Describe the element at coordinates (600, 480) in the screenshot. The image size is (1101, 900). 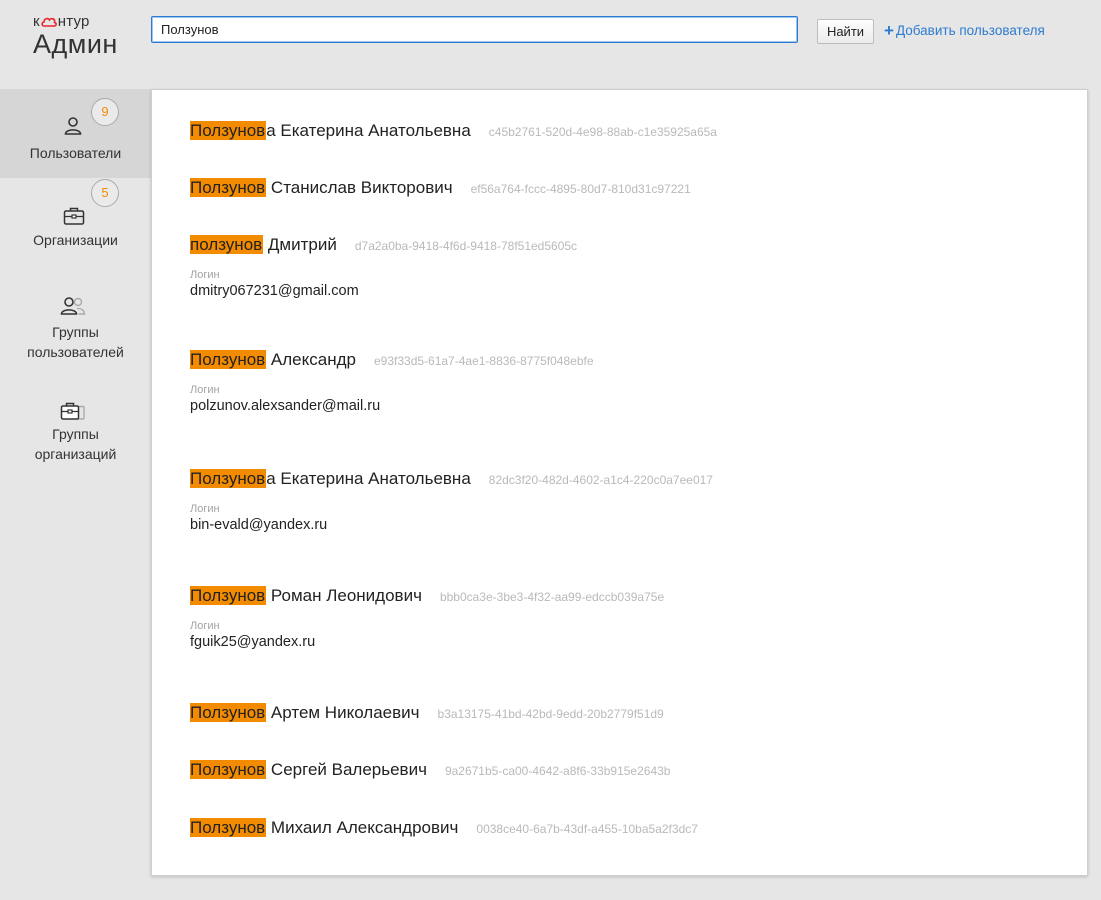
I see `user-id: 82dc3f20-482d-4602-a1c4-220c0a7ee017` at that location.